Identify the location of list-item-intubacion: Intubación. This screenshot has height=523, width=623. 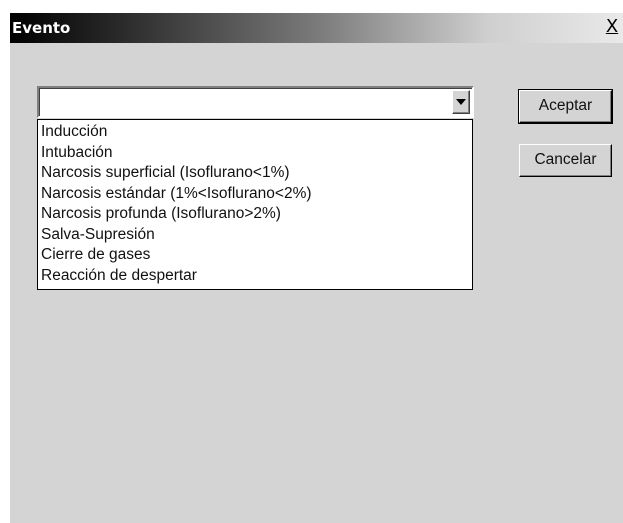
(255, 153).